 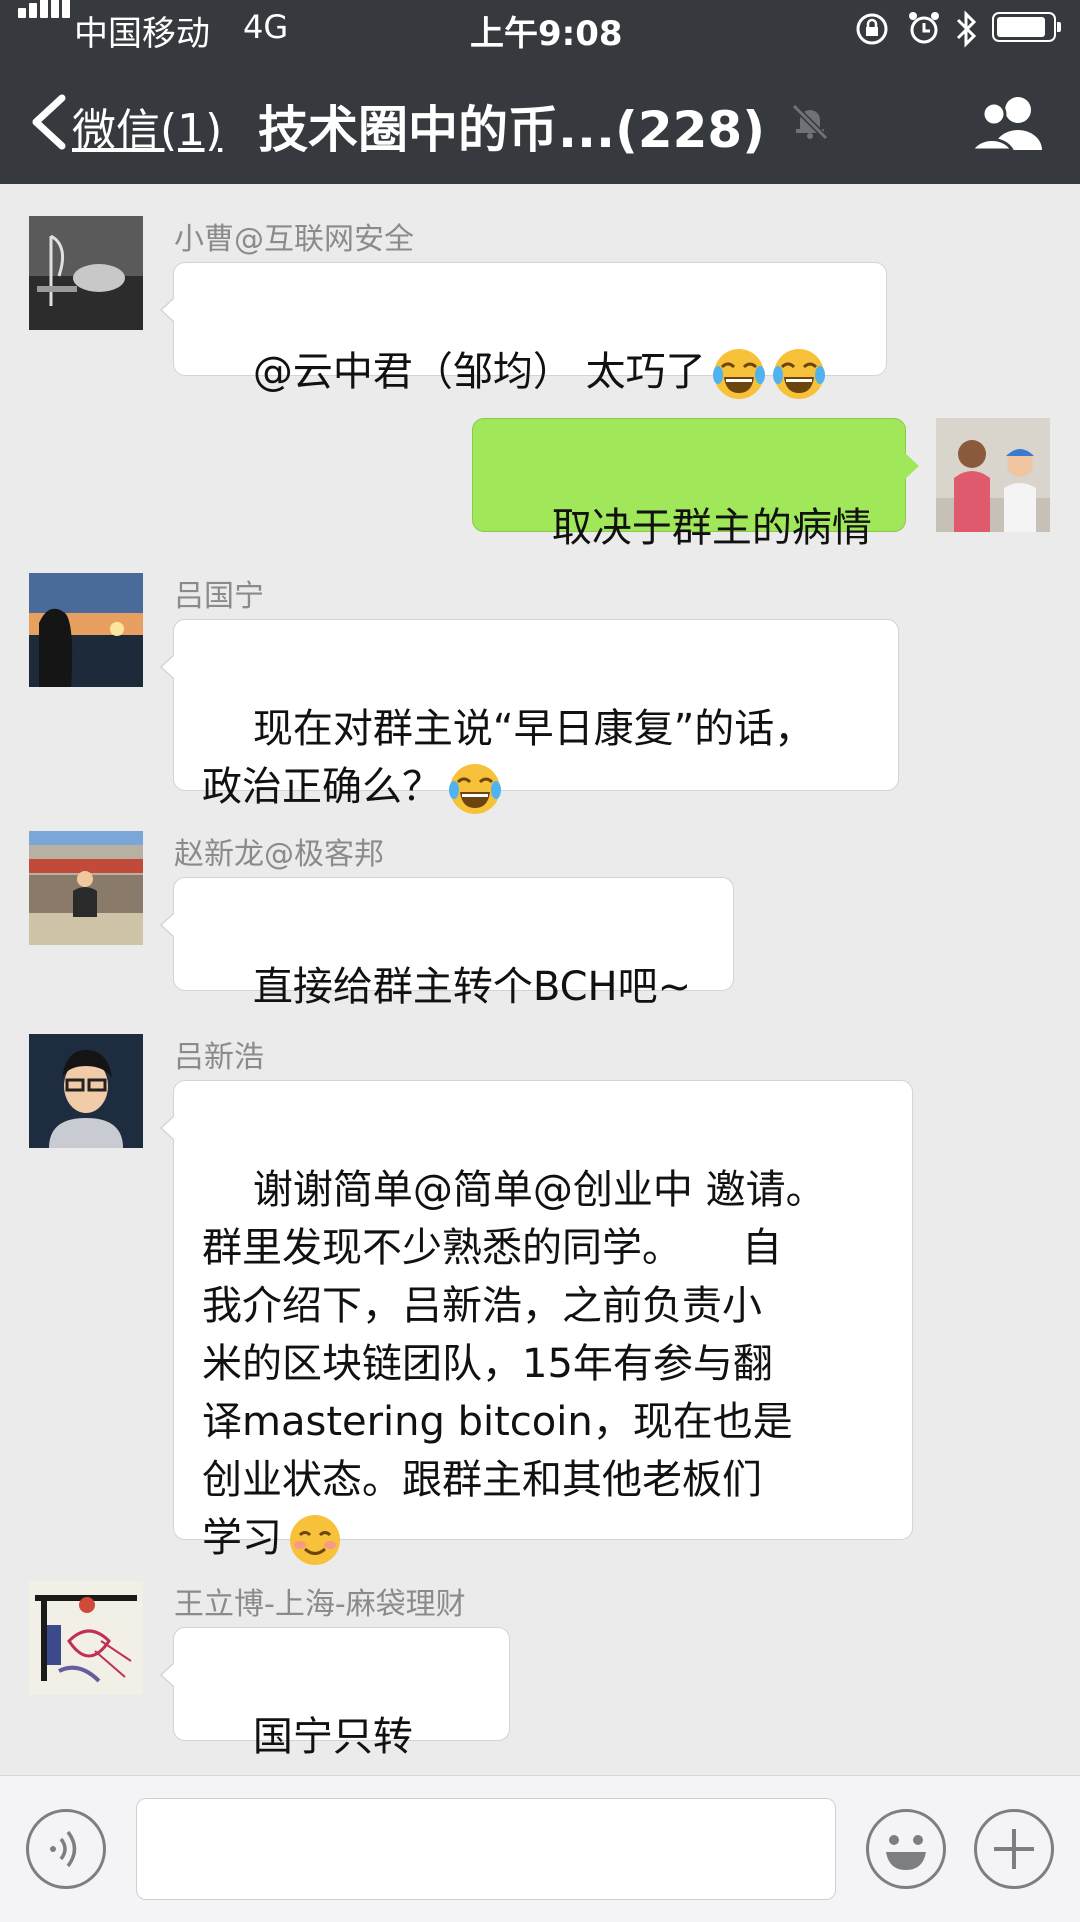 I want to click on message-bubble: 国宁只转ETH, so click(x=335, y=1722).